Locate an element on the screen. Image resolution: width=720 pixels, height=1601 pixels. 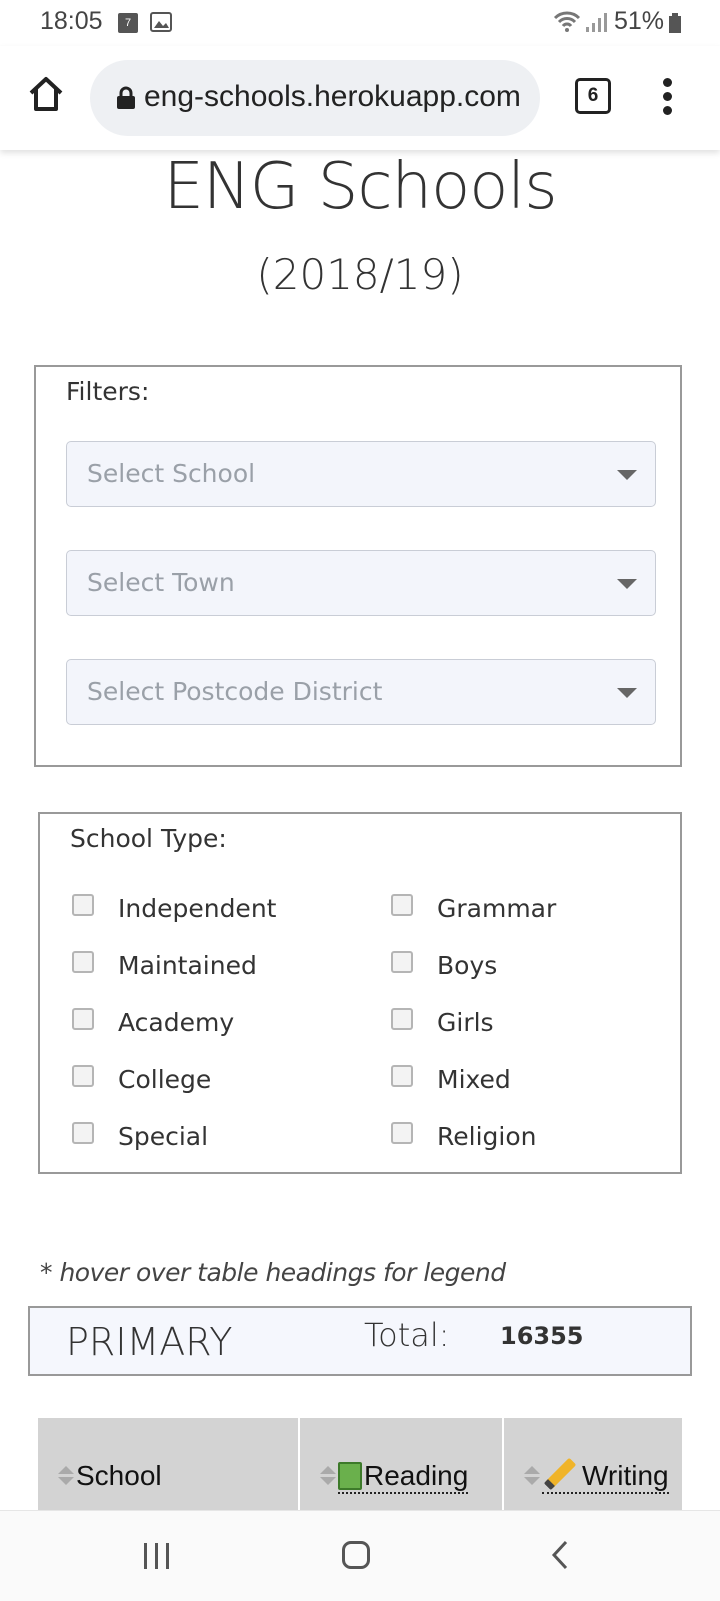
home-icon is located at coordinates (46, 94).